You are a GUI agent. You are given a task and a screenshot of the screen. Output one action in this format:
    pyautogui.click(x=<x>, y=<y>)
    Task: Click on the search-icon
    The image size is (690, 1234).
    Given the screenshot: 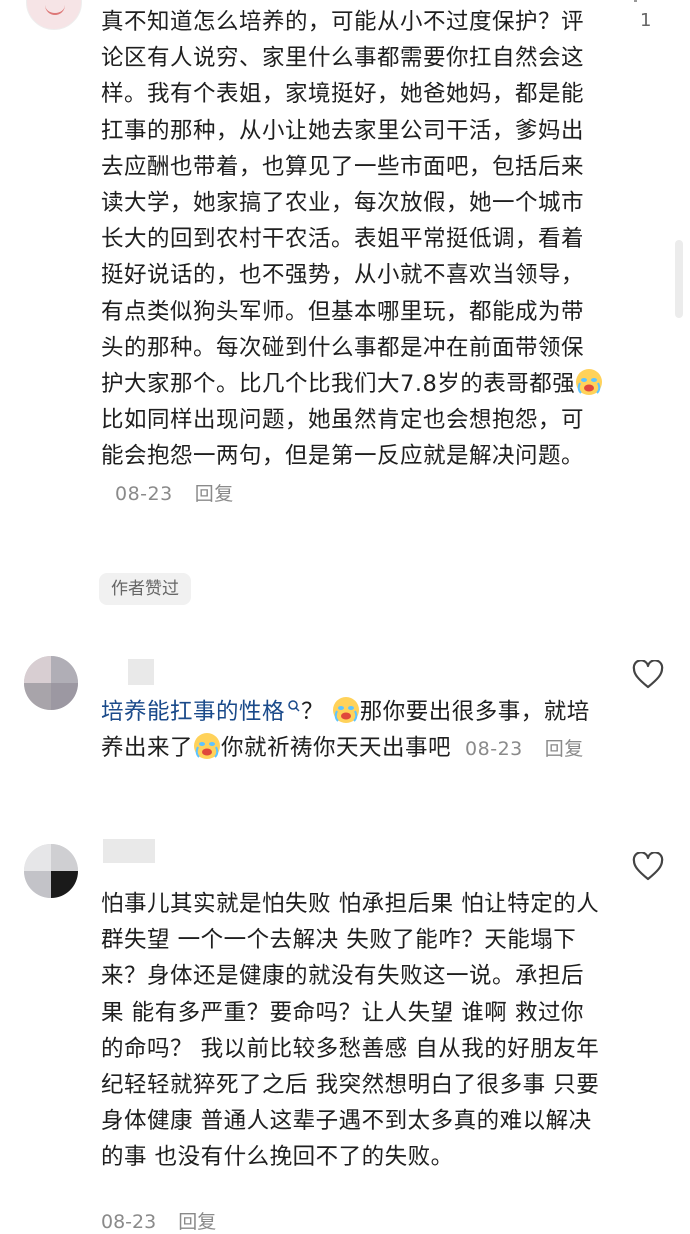 What is the action you would take?
    pyautogui.click(x=294, y=706)
    